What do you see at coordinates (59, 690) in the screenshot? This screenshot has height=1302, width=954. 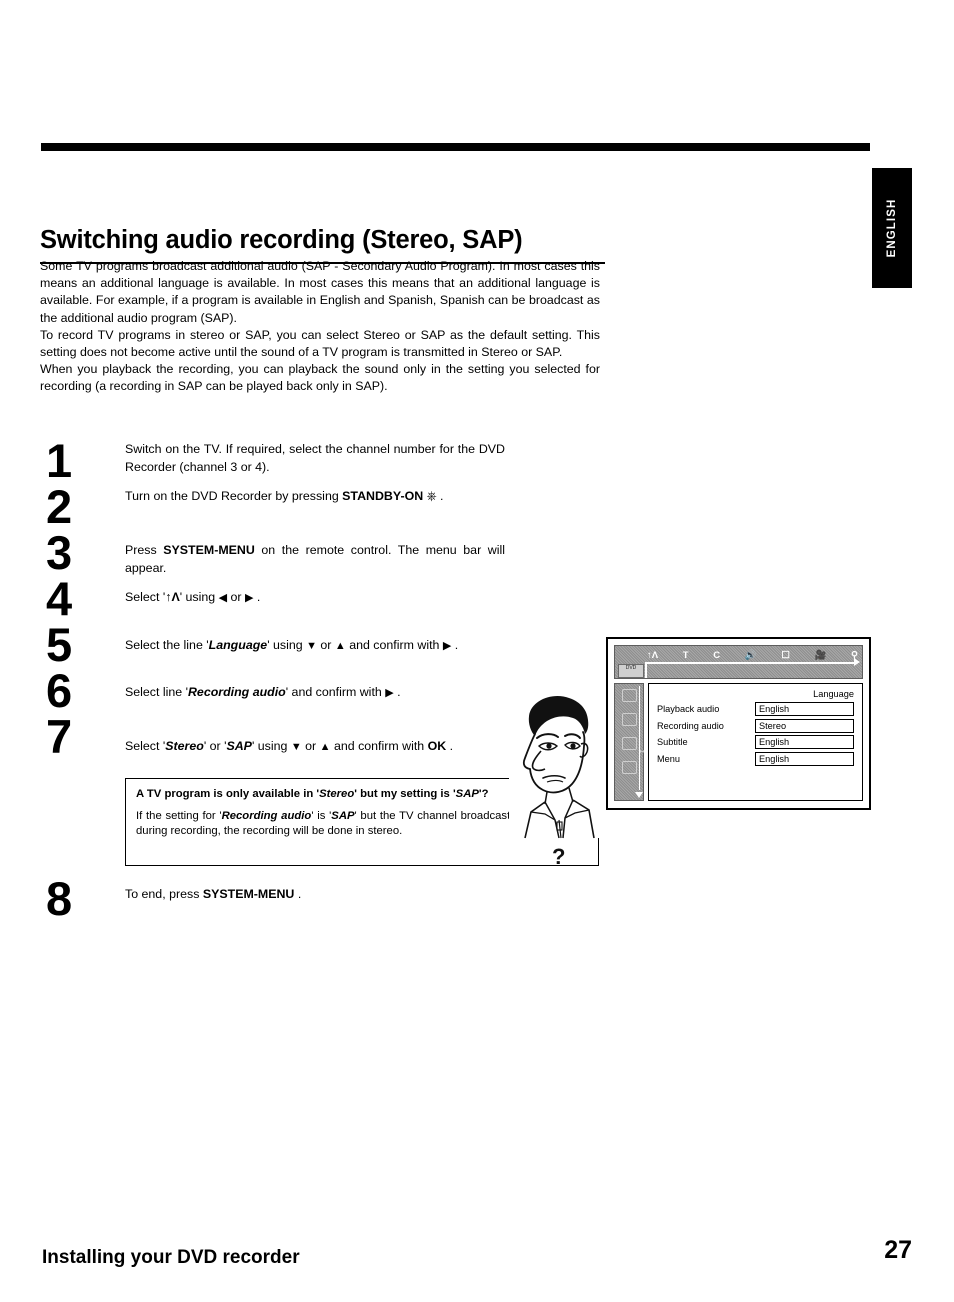 I see `step-number: 6` at bounding box center [59, 690].